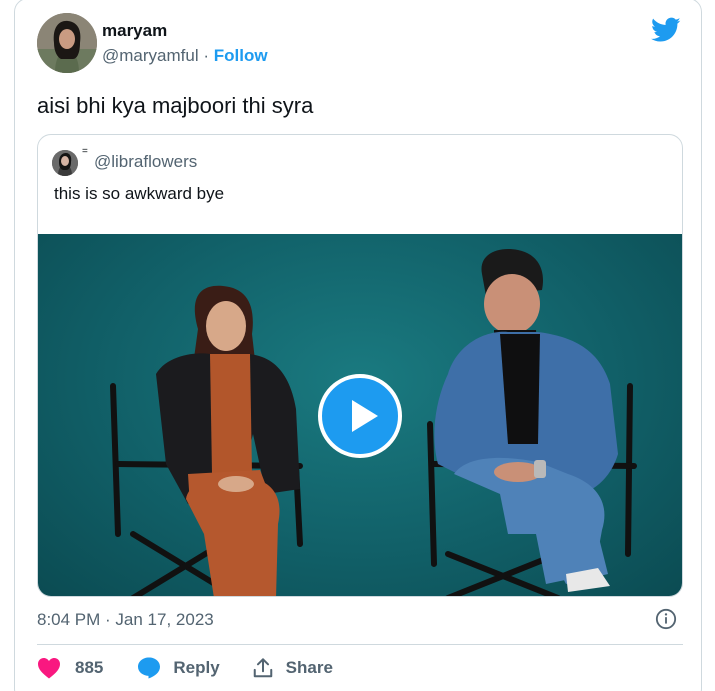 The height and width of the screenshot is (691, 715). I want to click on play-button, so click(360, 416).